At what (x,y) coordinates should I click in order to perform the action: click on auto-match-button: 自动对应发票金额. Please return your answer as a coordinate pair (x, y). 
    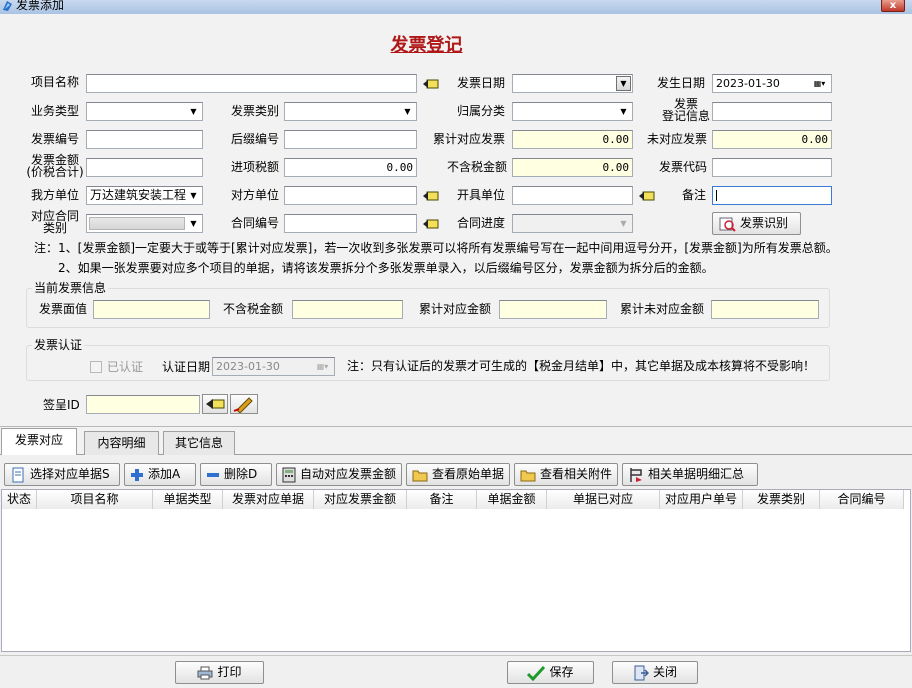
    Looking at the image, I should click on (339, 474).